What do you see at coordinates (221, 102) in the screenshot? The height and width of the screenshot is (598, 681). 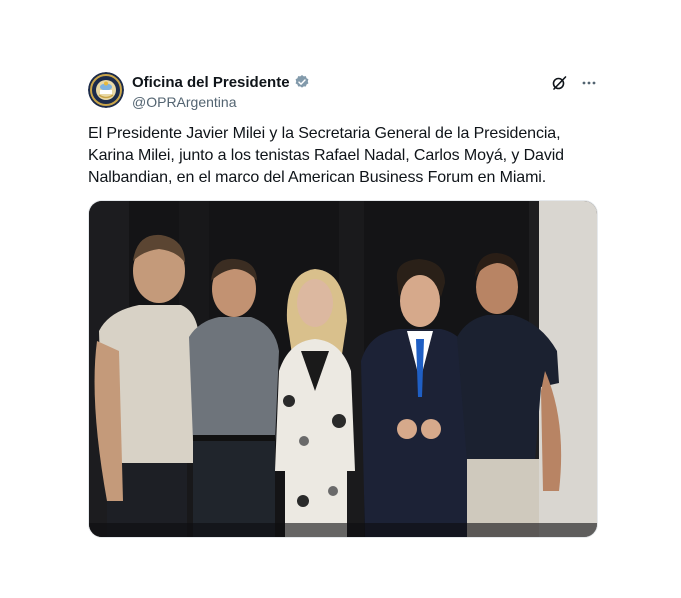 I see `author-handle: @OPRArgentina` at bounding box center [221, 102].